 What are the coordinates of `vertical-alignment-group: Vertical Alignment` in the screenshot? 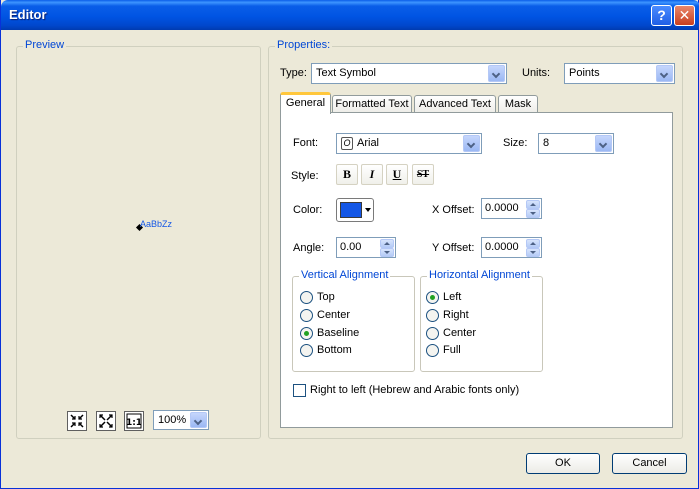 It's located at (353, 320).